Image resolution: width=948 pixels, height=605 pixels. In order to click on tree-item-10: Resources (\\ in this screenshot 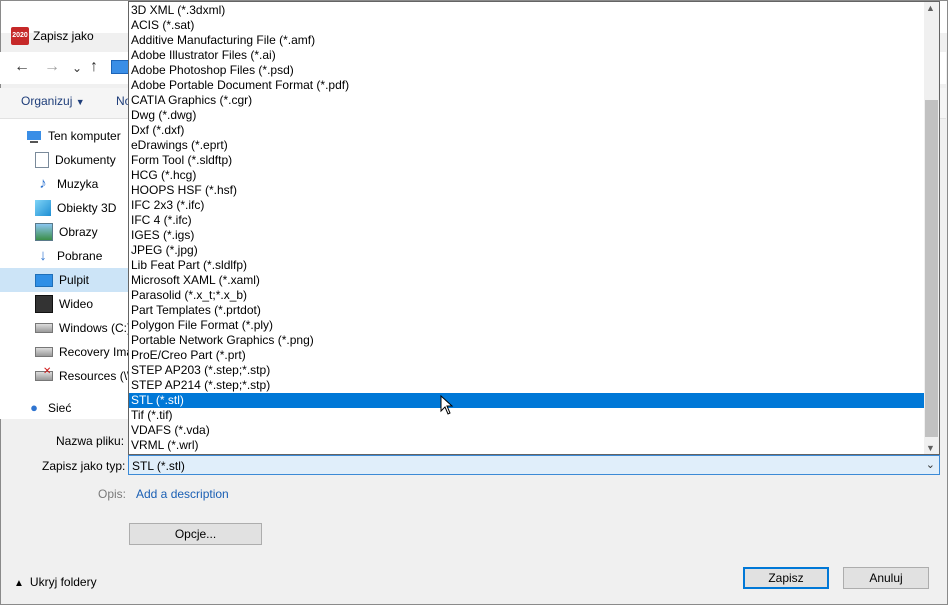, I will do `click(64, 376)`.